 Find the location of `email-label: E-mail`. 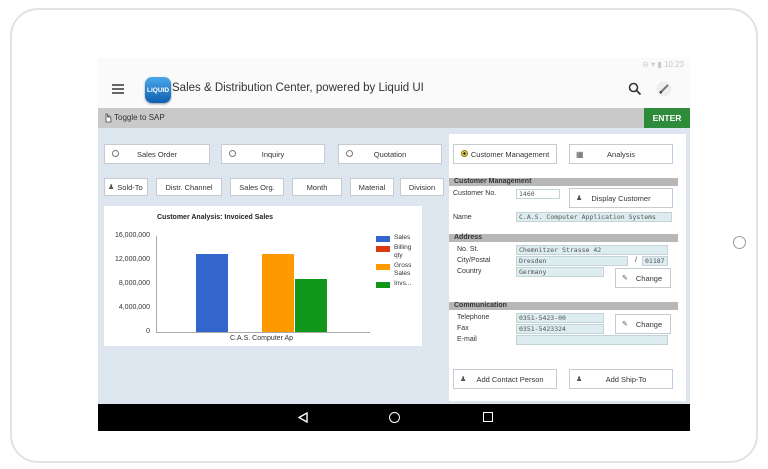

email-label: E-mail is located at coordinates (467, 339).